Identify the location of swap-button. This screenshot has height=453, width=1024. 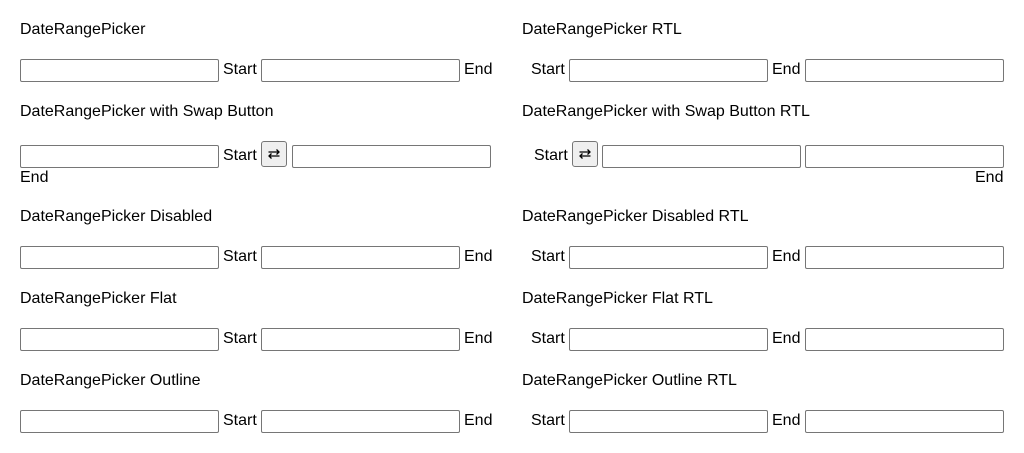
(274, 154).